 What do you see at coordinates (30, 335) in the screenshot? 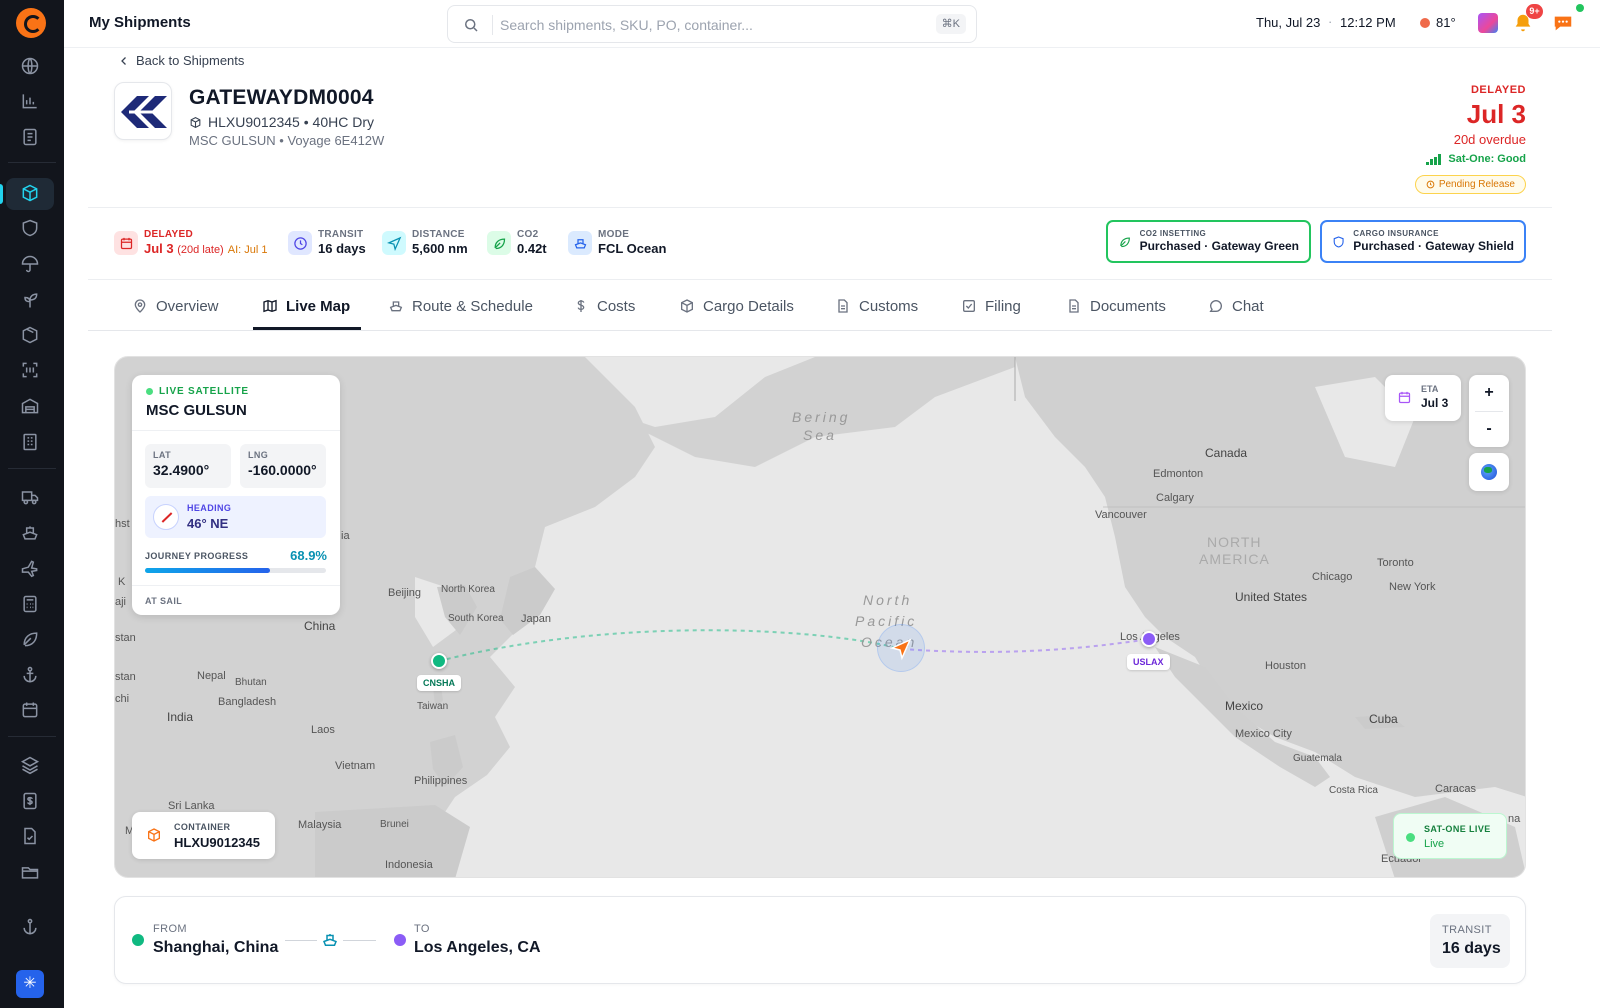
I see `package-icon` at bounding box center [30, 335].